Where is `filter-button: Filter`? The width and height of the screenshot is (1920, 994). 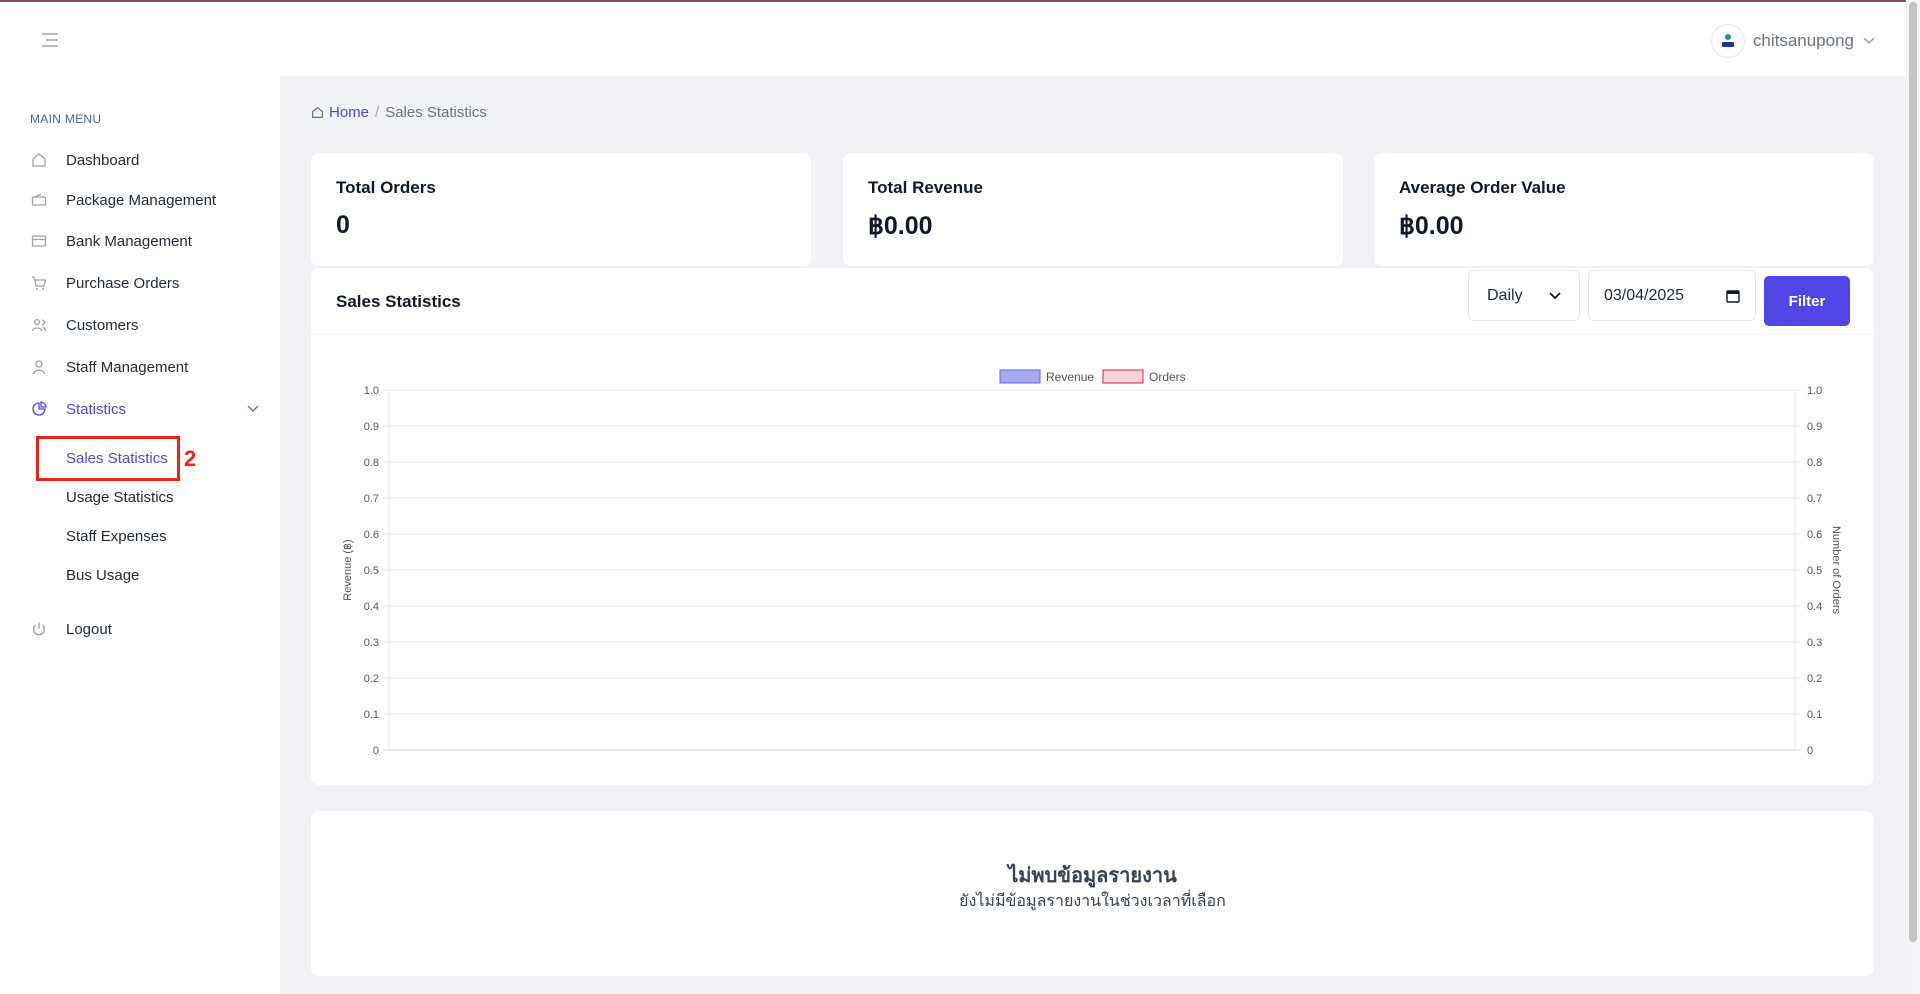 filter-button: Filter is located at coordinates (1807, 301).